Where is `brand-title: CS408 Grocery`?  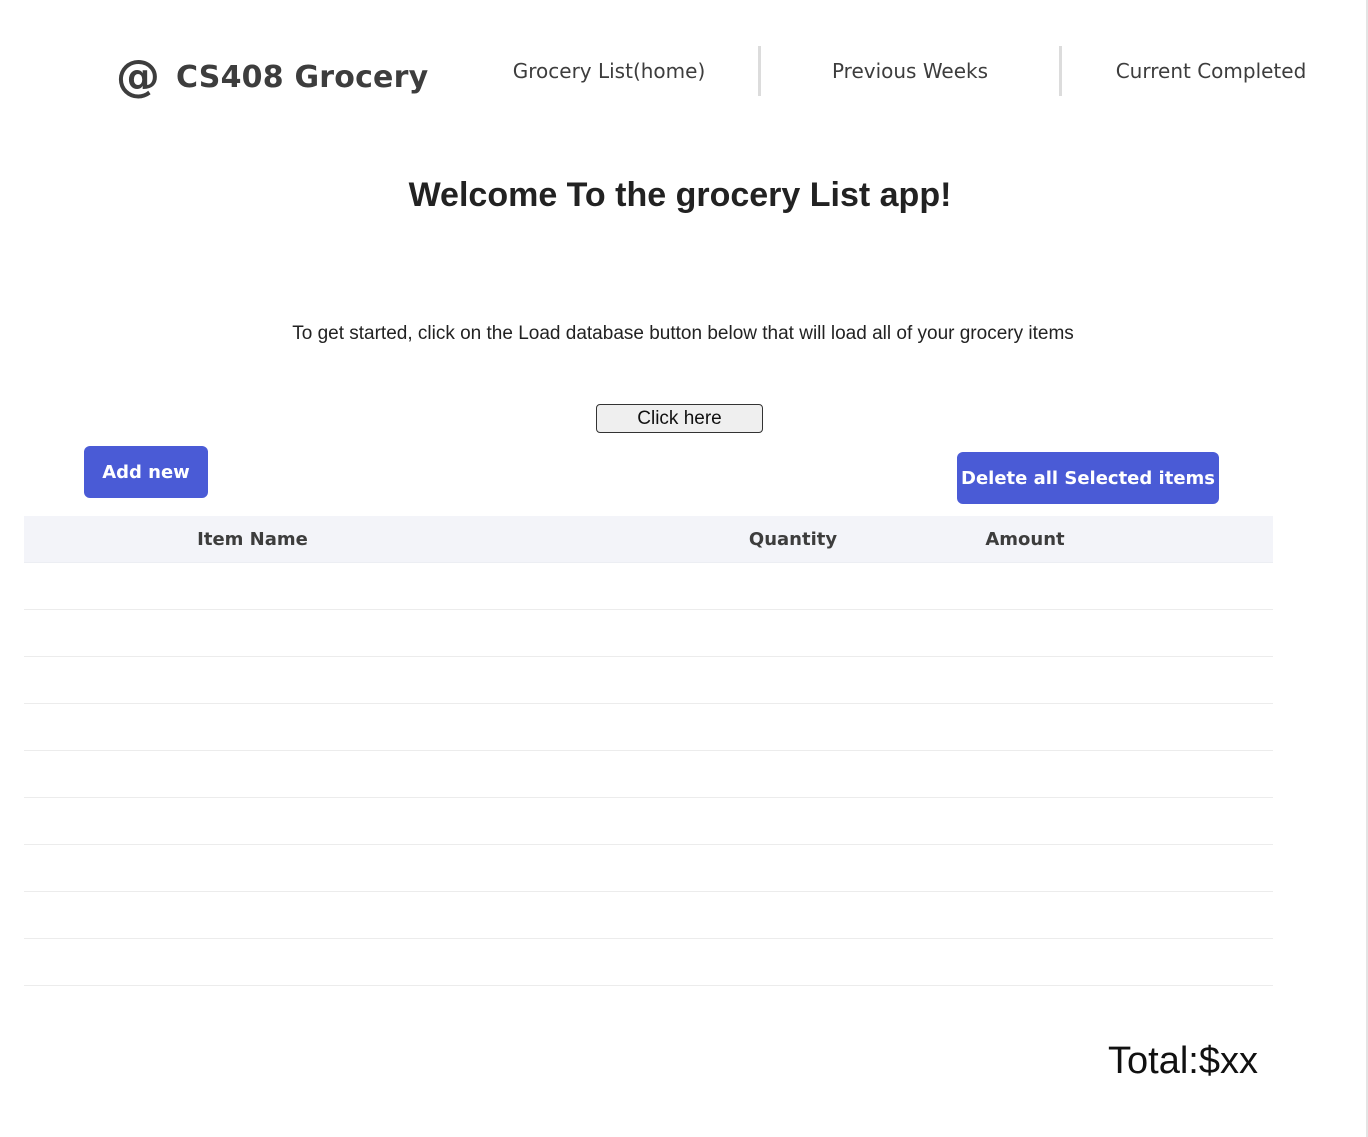 brand-title: CS408 Grocery is located at coordinates (302, 77).